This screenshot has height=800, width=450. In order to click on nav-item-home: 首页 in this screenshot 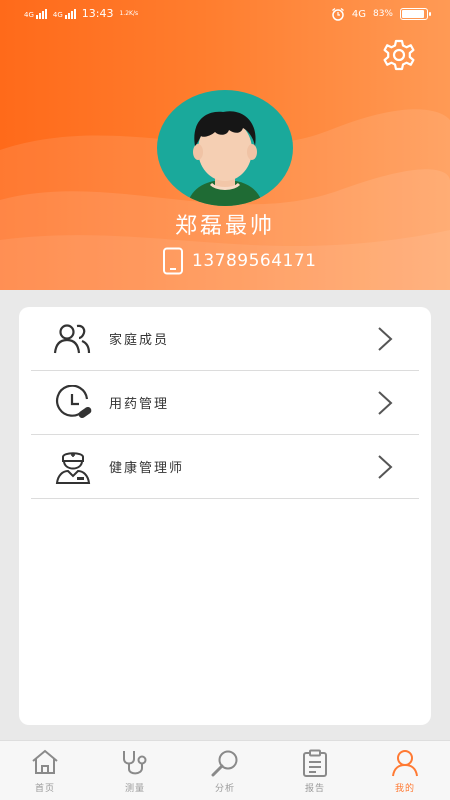, I will do `click(45, 770)`.